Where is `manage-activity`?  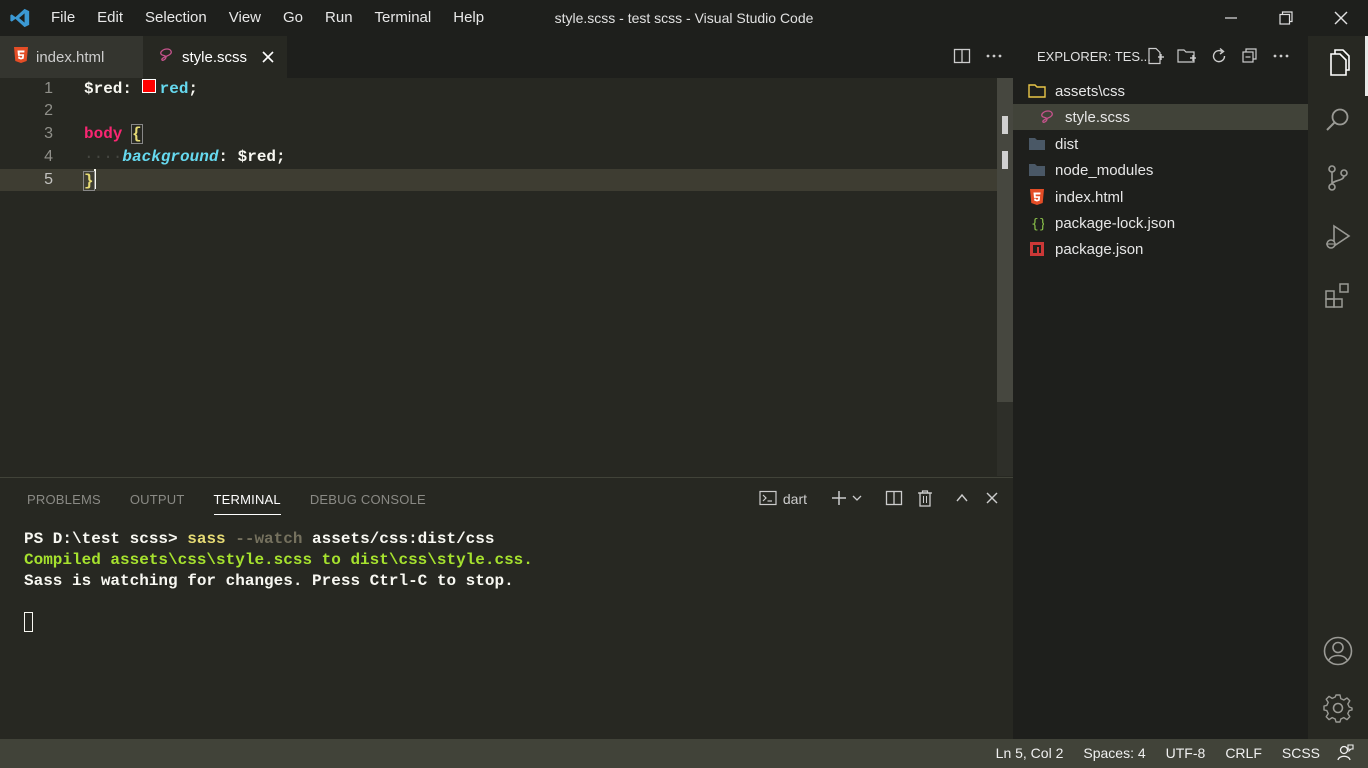
manage-activity is located at coordinates (1338, 709).